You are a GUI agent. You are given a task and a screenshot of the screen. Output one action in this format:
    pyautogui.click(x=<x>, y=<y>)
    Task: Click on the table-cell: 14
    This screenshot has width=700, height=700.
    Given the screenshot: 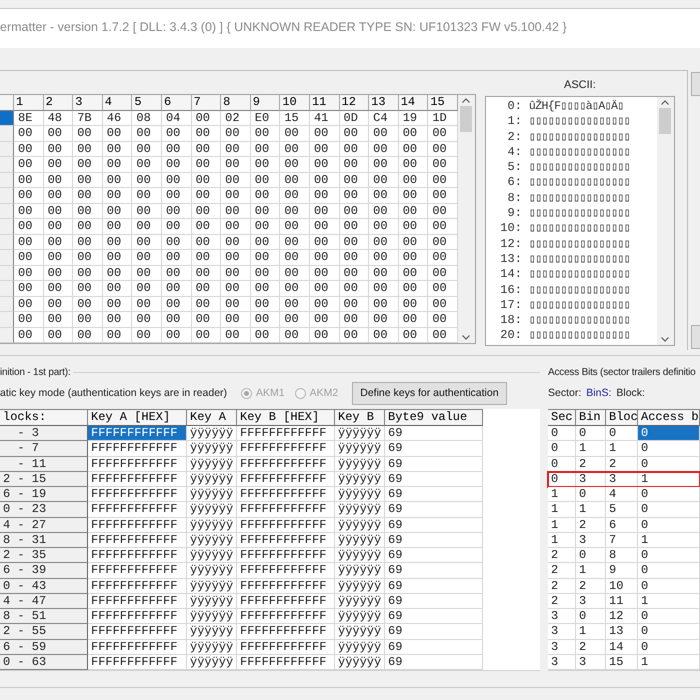 What is the action you would take?
    pyautogui.click(x=622, y=647)
    